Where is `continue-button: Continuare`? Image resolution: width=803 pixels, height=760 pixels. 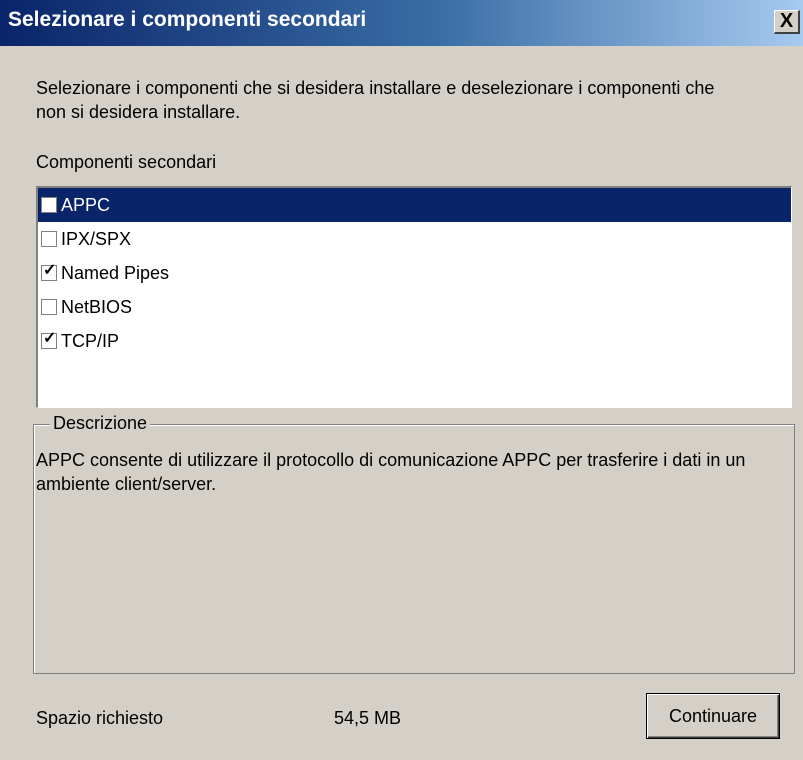
continue-button: Continuare is located at coordinates (713, 716).